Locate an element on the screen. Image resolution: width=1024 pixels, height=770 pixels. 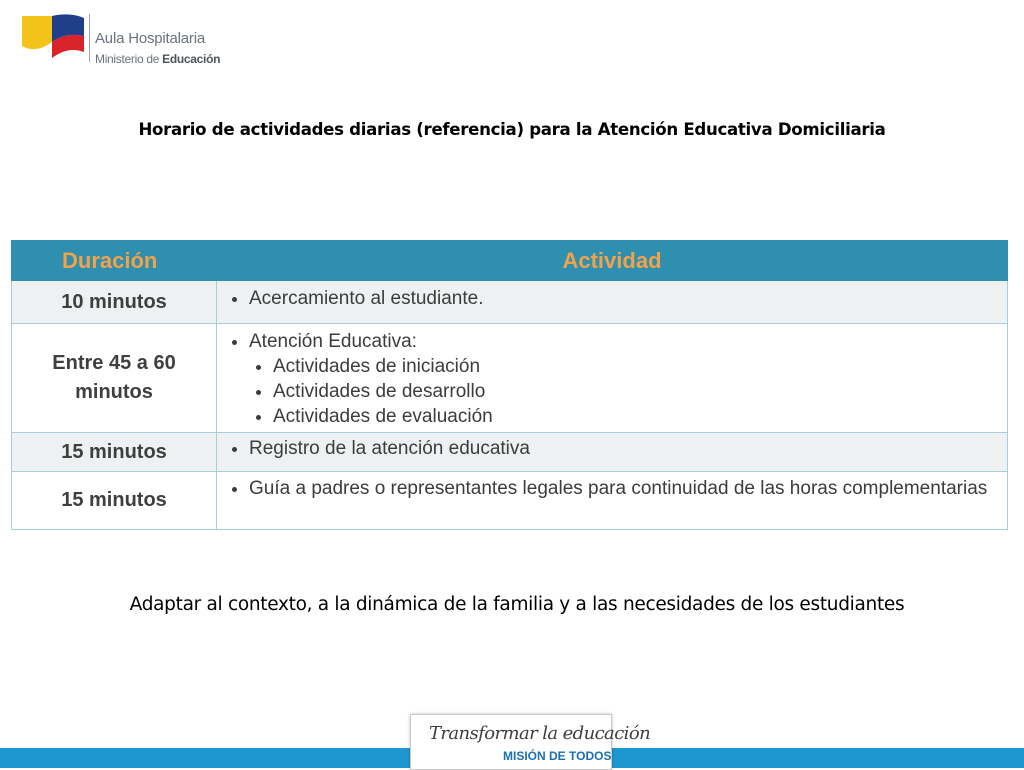
ecuador-flag-icon is located at coordinates (53, 36).